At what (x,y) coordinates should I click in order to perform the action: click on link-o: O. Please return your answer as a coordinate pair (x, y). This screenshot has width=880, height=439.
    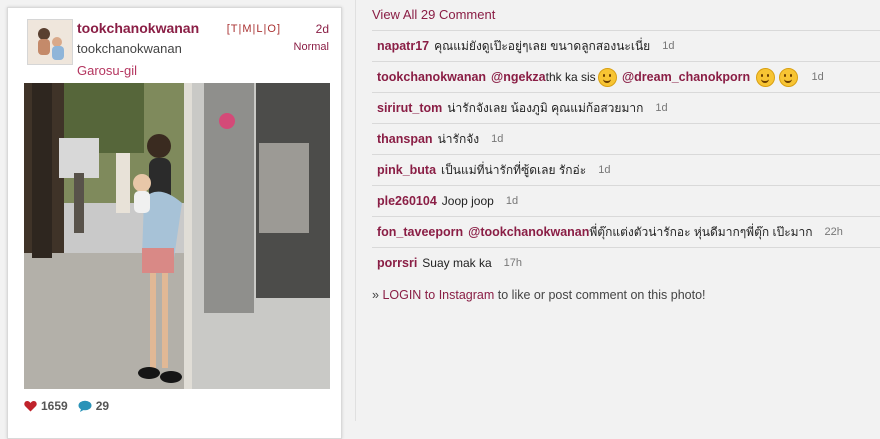
    Looking at the image, I should click on (272, 29).